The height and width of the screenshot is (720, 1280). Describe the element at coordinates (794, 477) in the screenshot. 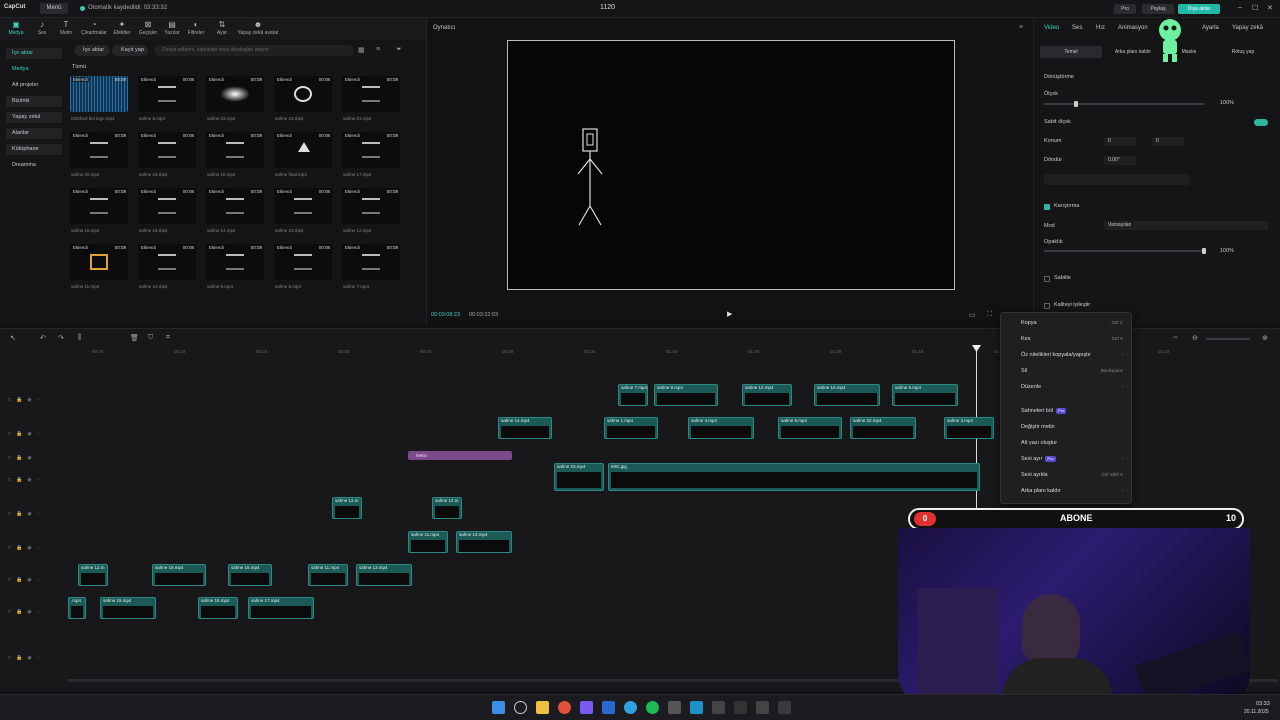

I see `main-track-clip: IMG.jpg` at that location.